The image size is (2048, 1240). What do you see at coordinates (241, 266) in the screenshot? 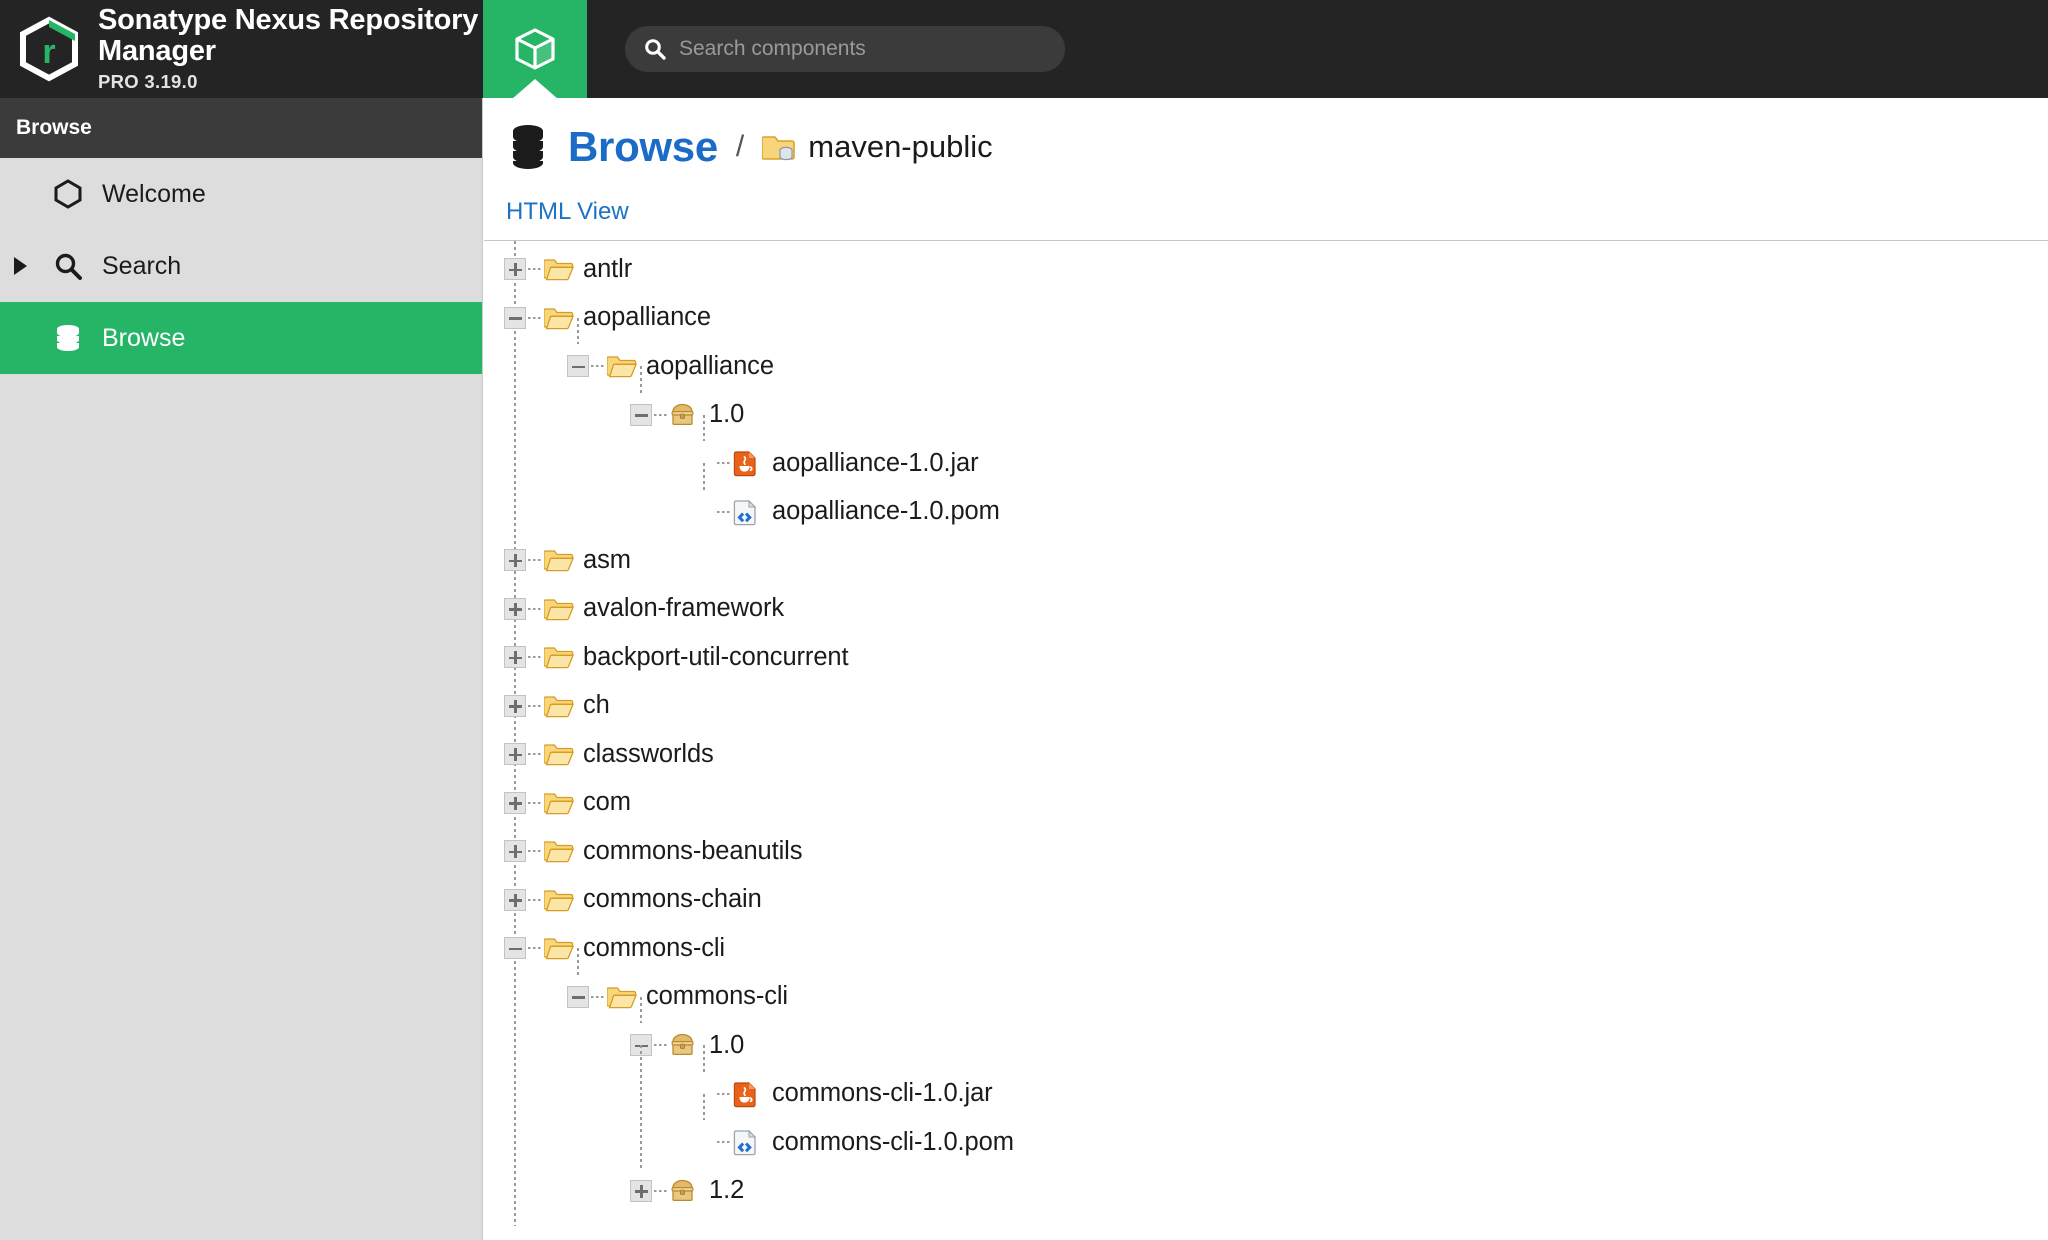
I see `sidebar-item-search: Search` at bounding box center [241, 266].